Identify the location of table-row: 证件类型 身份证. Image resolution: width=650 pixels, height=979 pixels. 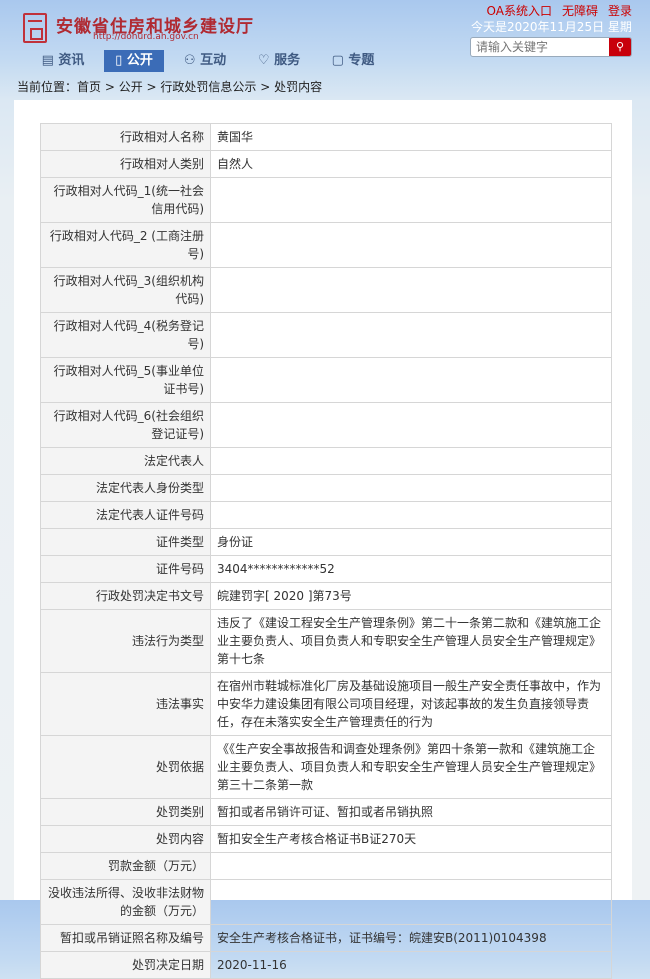
(326, 542).